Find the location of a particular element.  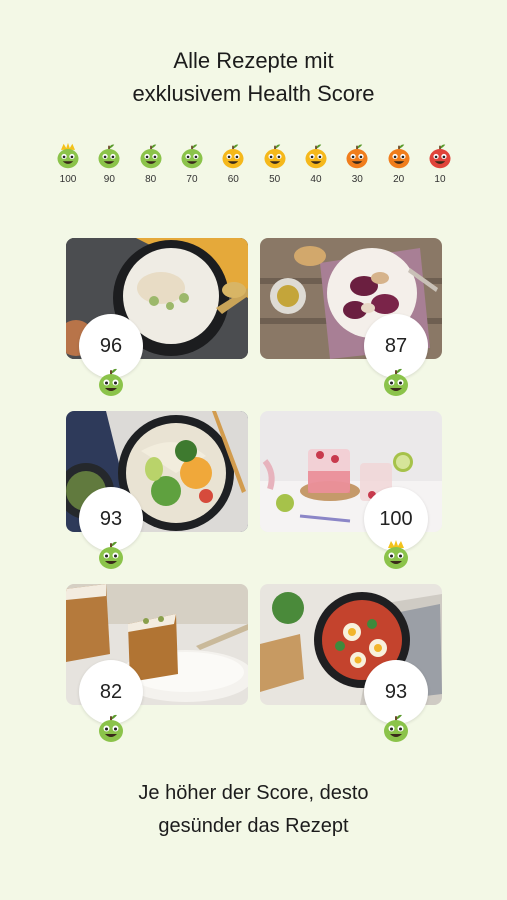

score-level-label: 80 is located at coordinates (151, 179).